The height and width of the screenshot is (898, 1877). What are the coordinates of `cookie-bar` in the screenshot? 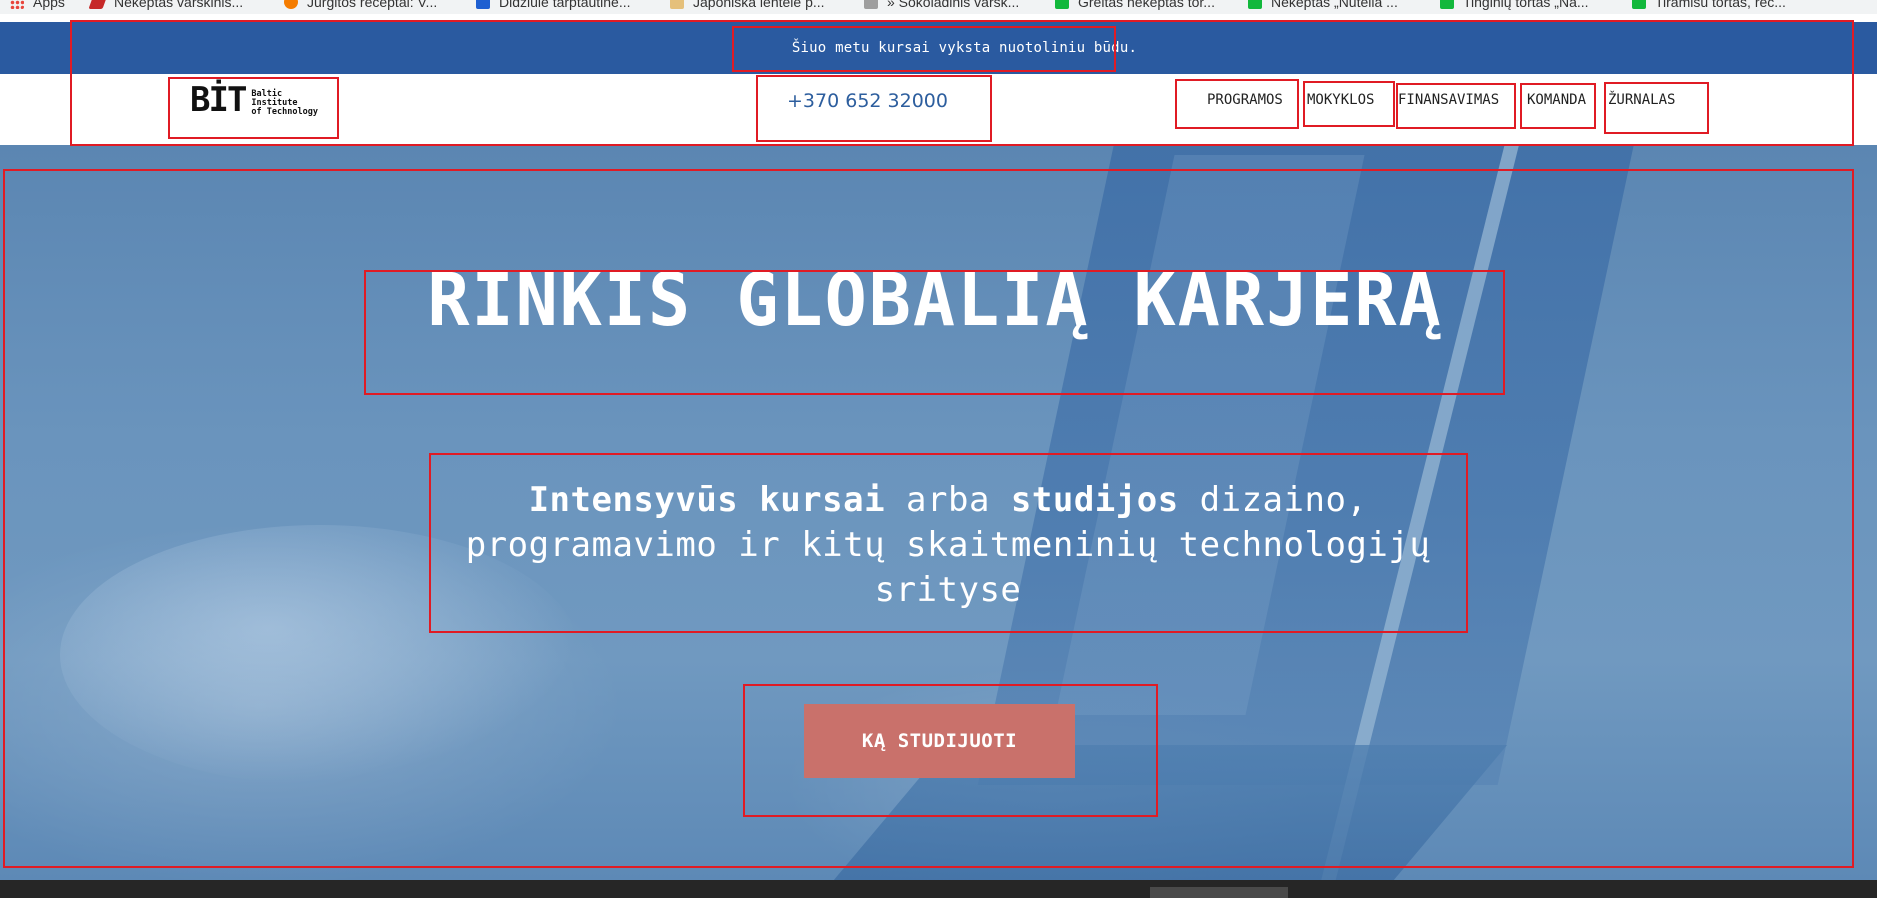 It's located at (938, 889).